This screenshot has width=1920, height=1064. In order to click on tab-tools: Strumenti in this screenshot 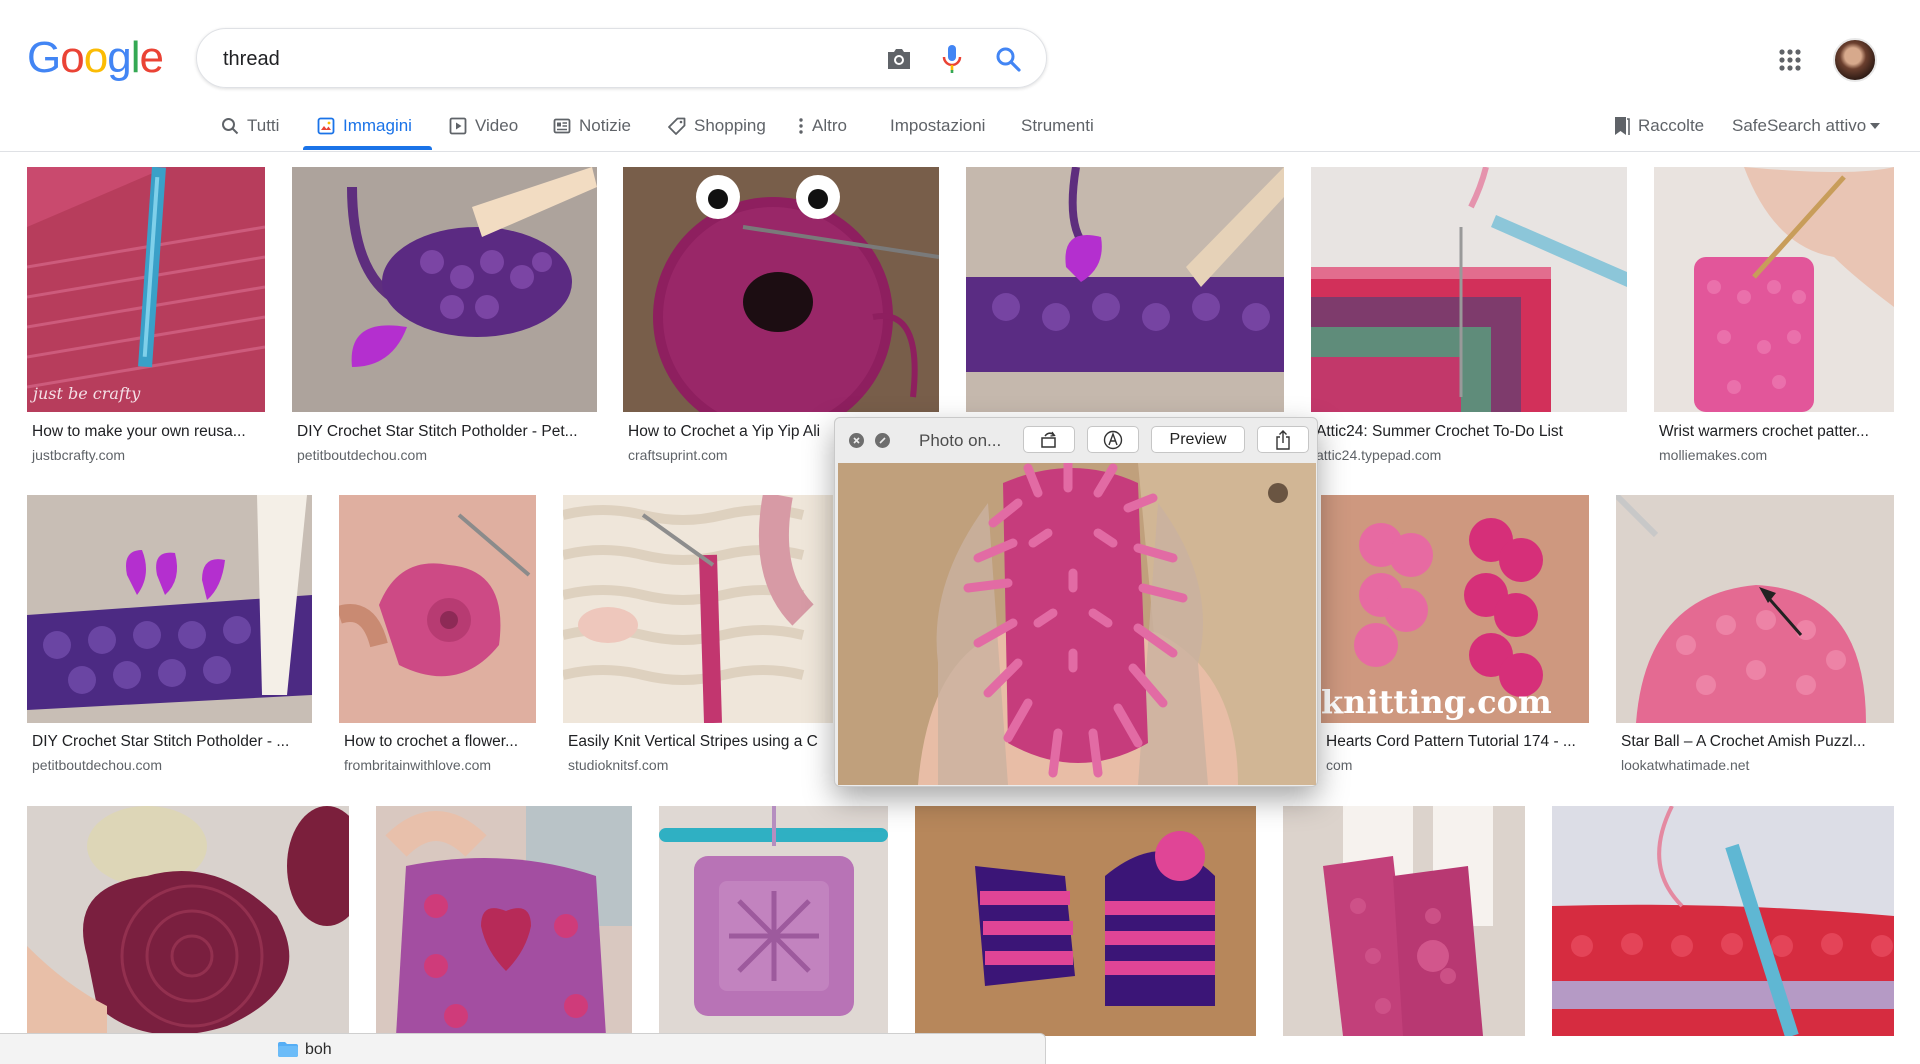, I will do `click(1057, 126)`.